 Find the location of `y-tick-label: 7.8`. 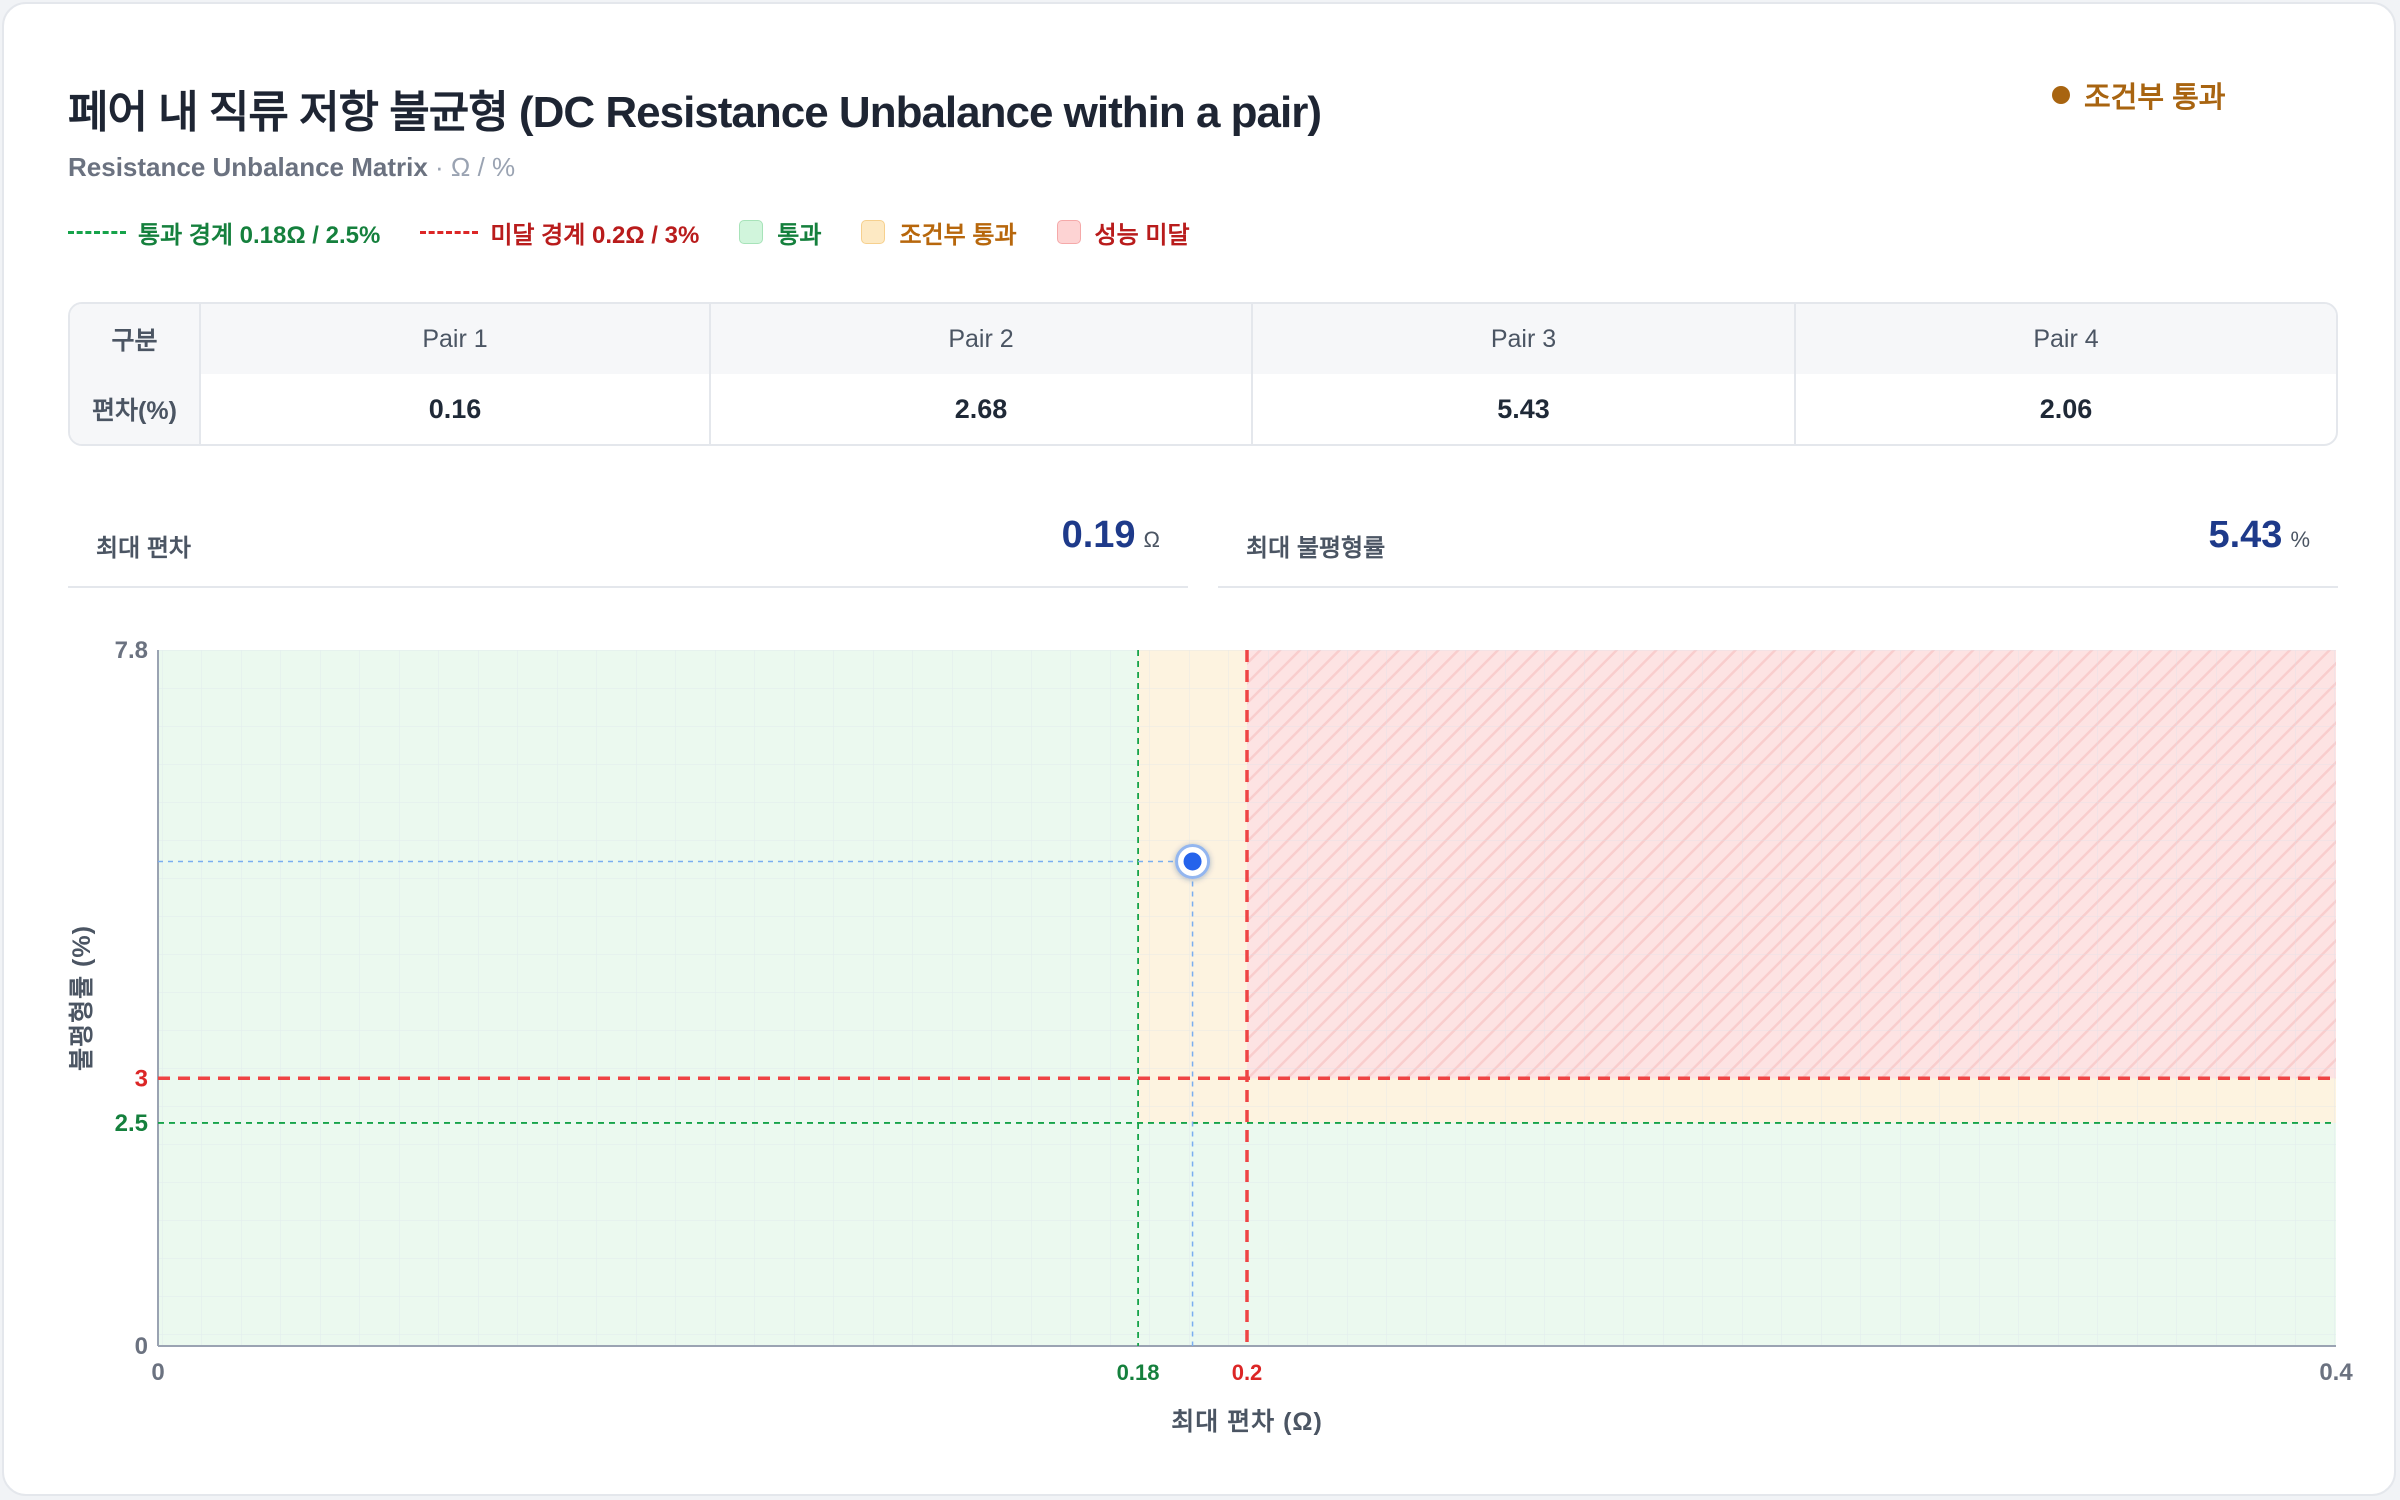

y-tick-label: 7.8 is located at coordinates (131, 650).